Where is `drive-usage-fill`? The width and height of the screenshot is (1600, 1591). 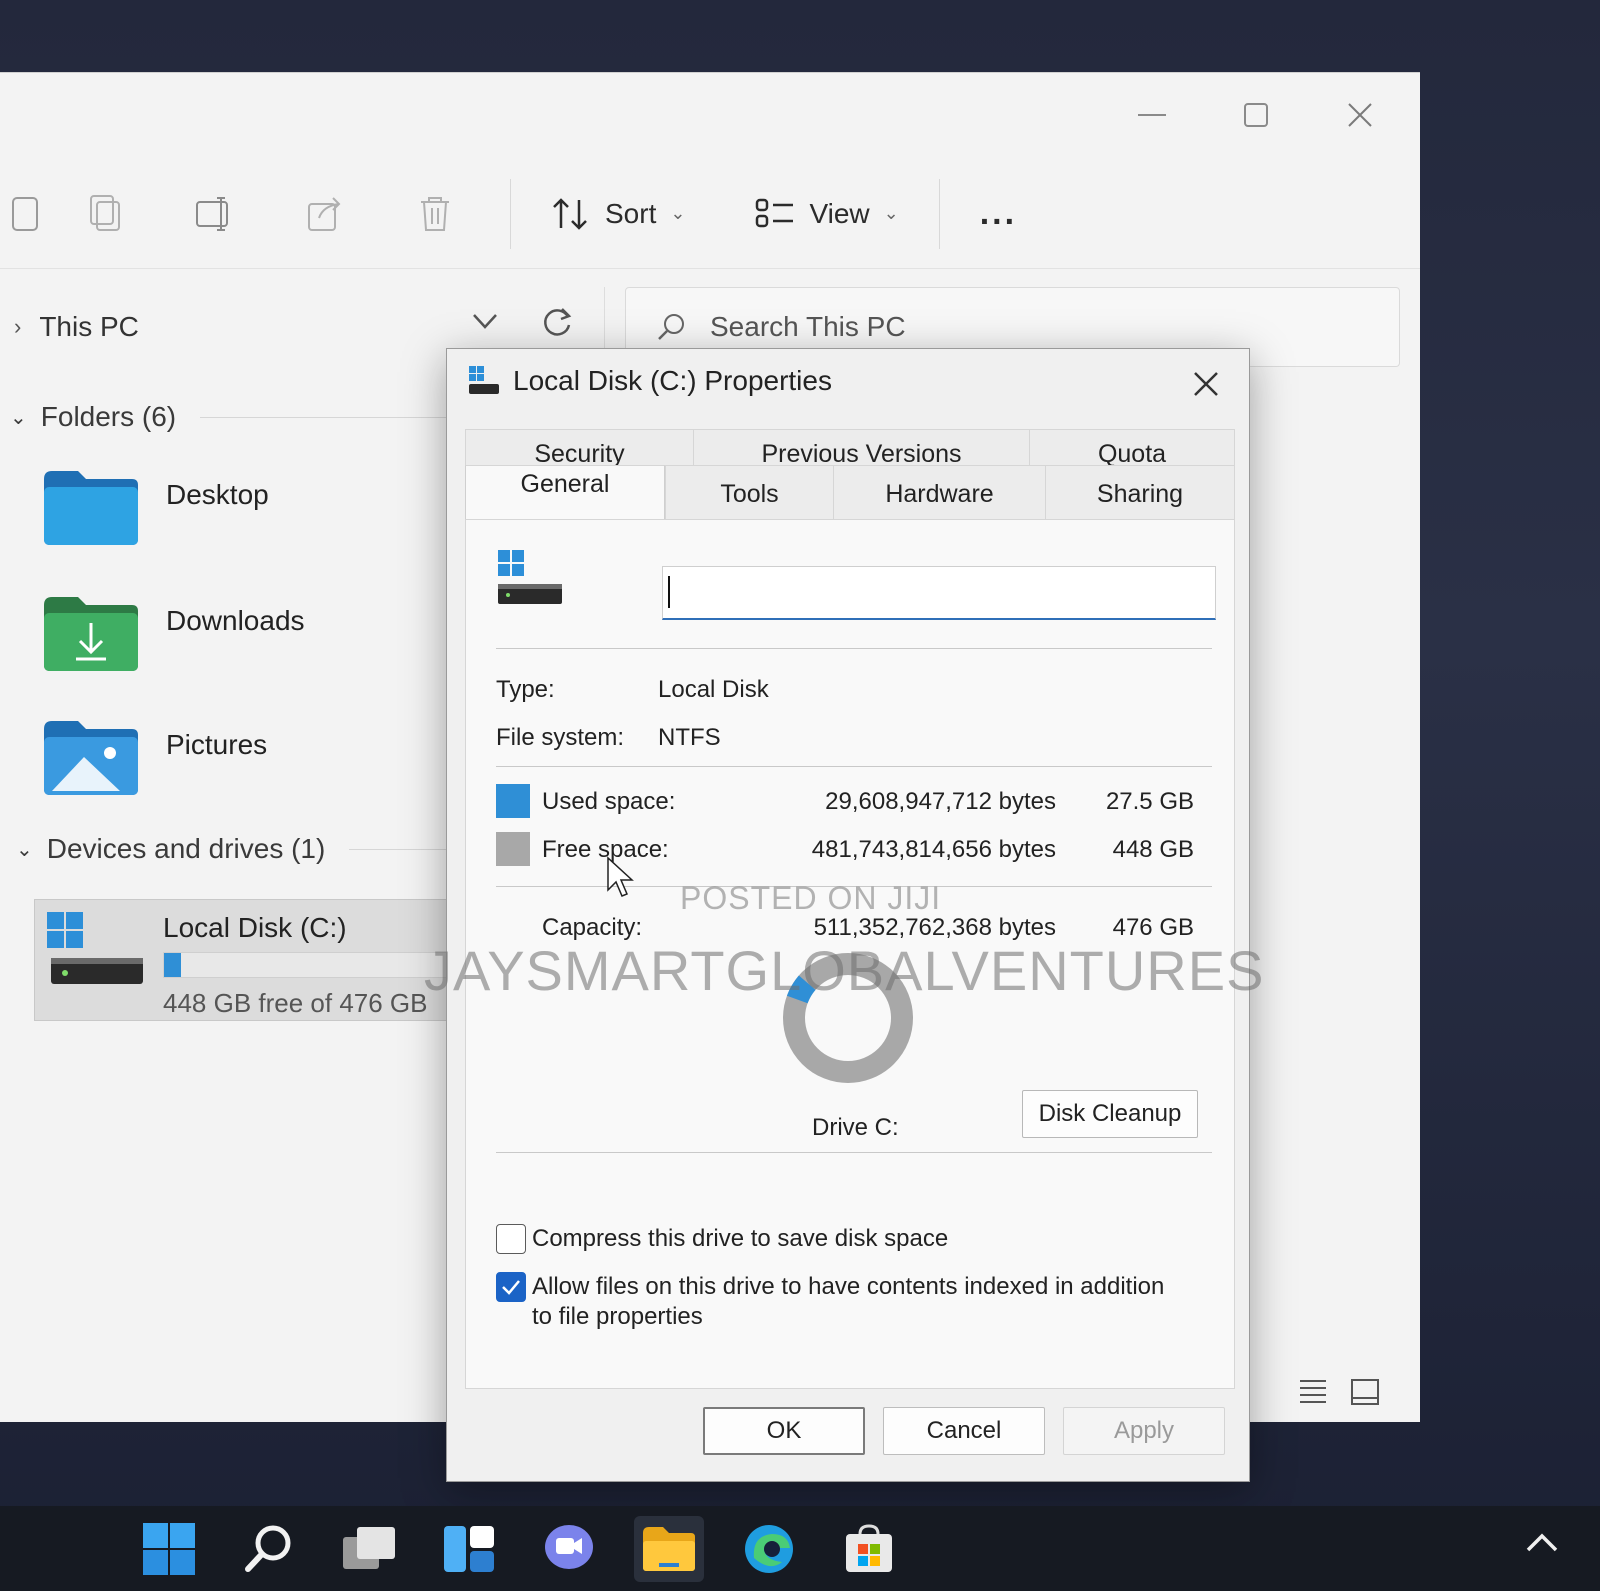
drive-usage-fill is located at coordinates (172, 965).